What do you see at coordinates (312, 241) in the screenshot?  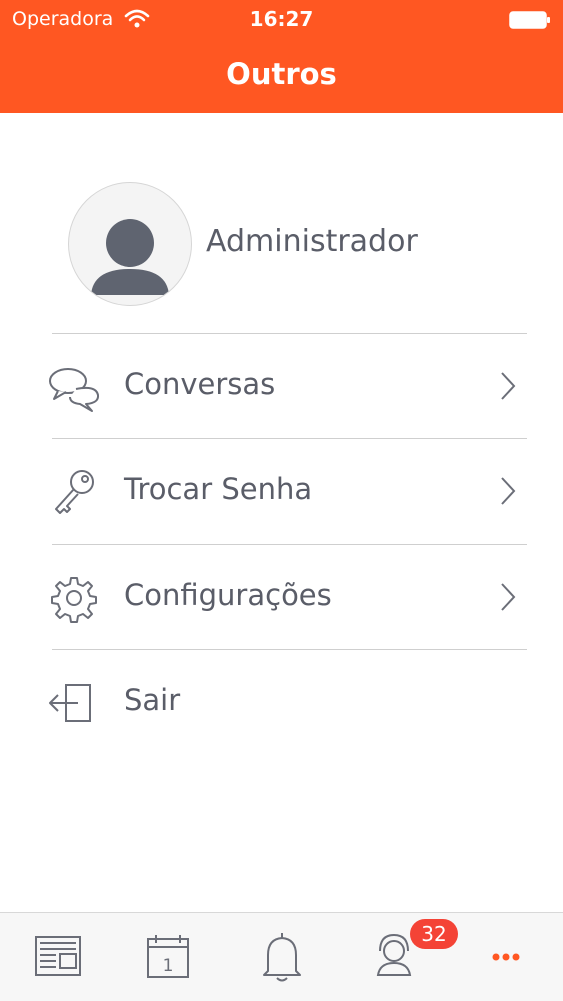 I see `user-name: Administrador` at bounding box center [312, 241].